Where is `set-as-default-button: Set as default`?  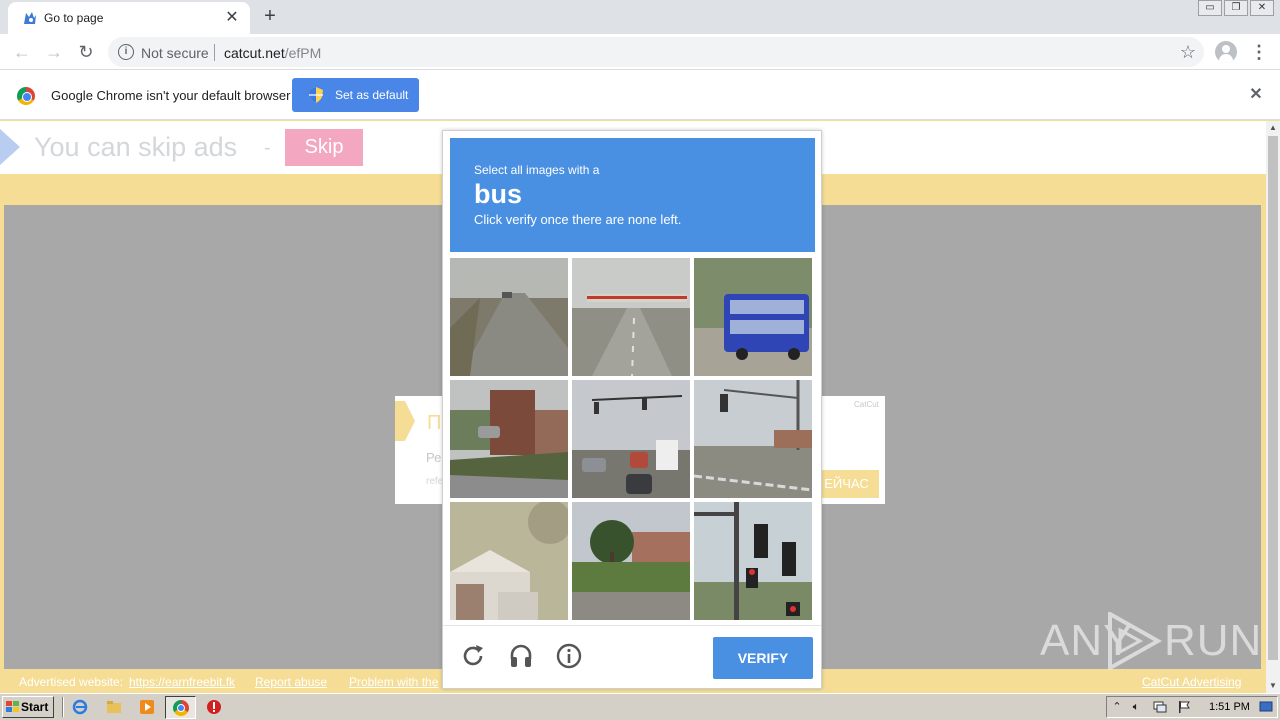
set-as-default-button: Set as default is located at coordinates (355, 95).